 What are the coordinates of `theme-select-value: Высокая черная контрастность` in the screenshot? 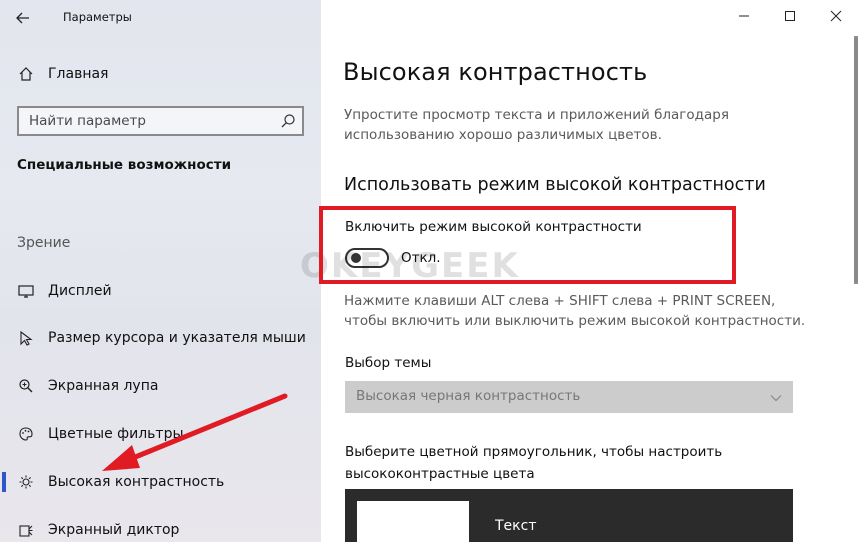 It's located at (468, 396).